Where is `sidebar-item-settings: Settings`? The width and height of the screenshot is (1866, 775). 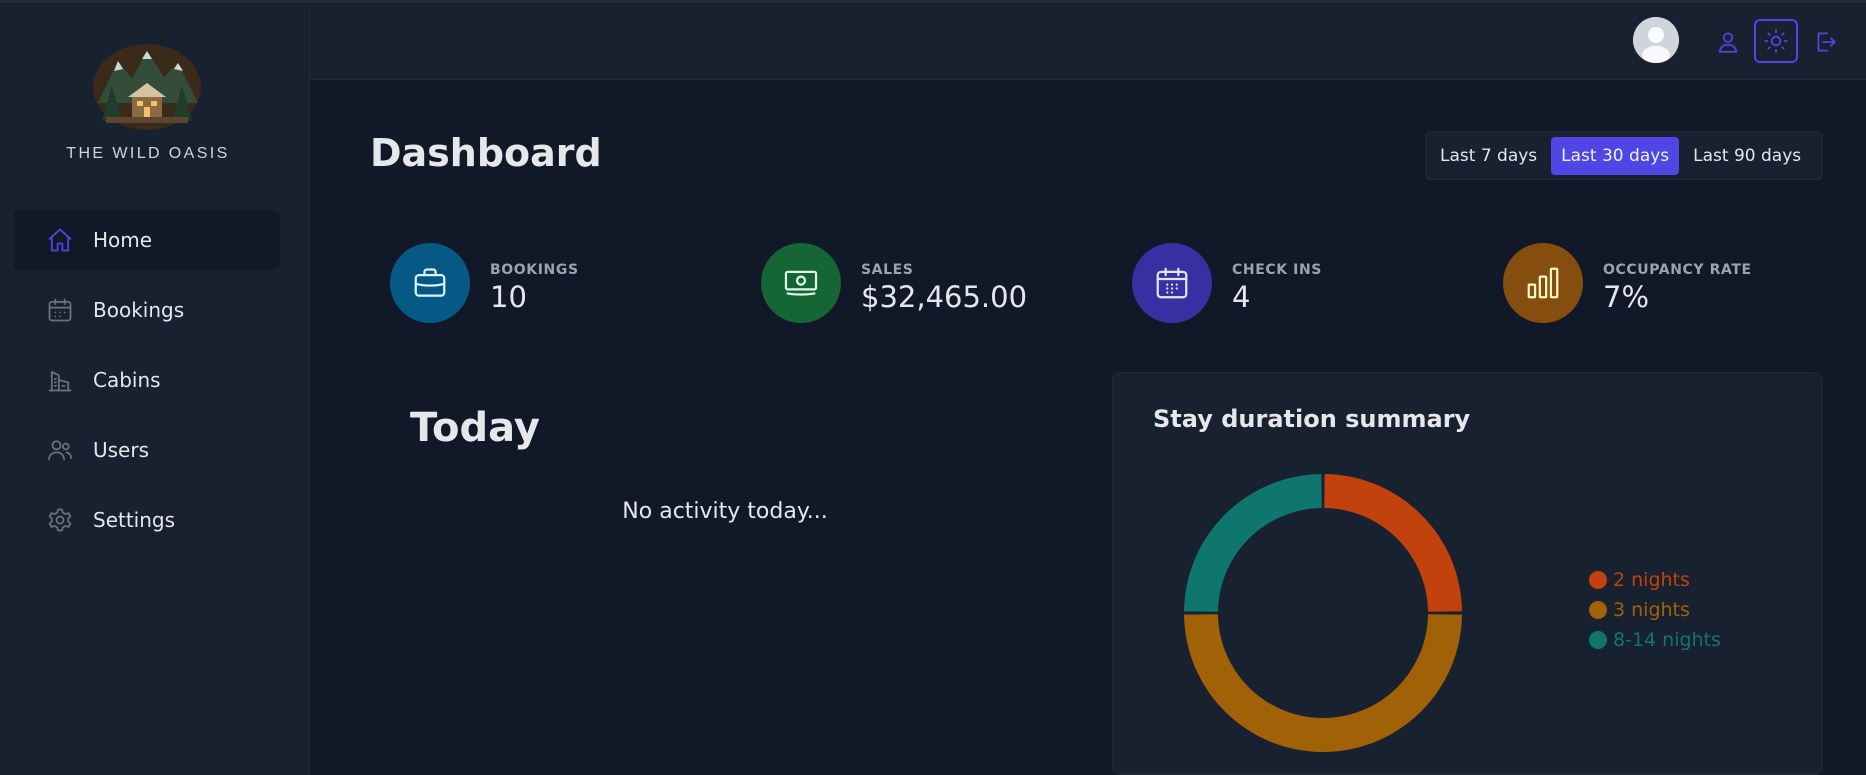 sidebar-item-settings: Settings is located at coordinates (147, 520).